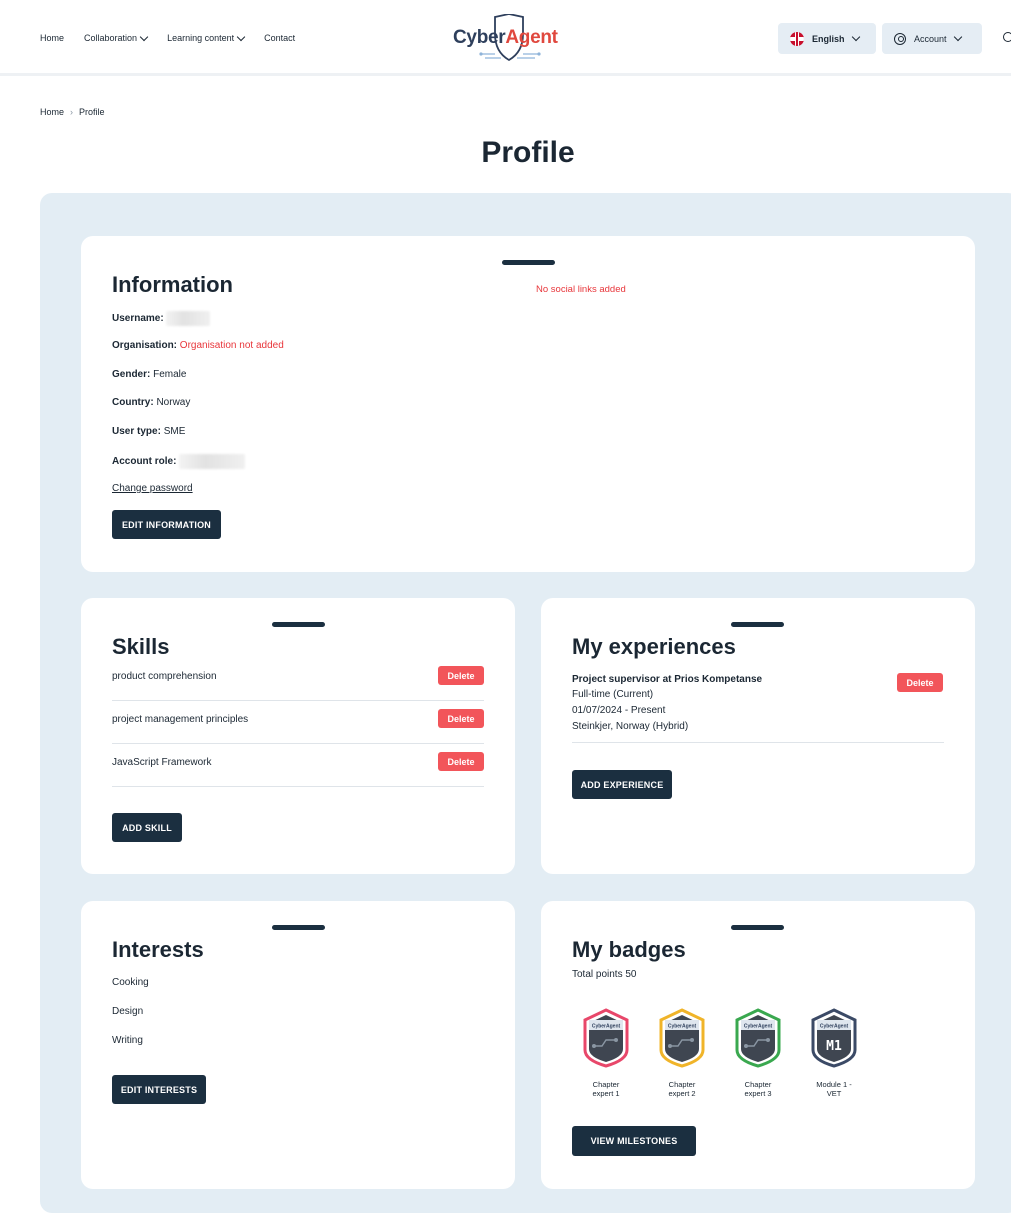  I want to click on badge-label-line: VET, so click(834, 1093).